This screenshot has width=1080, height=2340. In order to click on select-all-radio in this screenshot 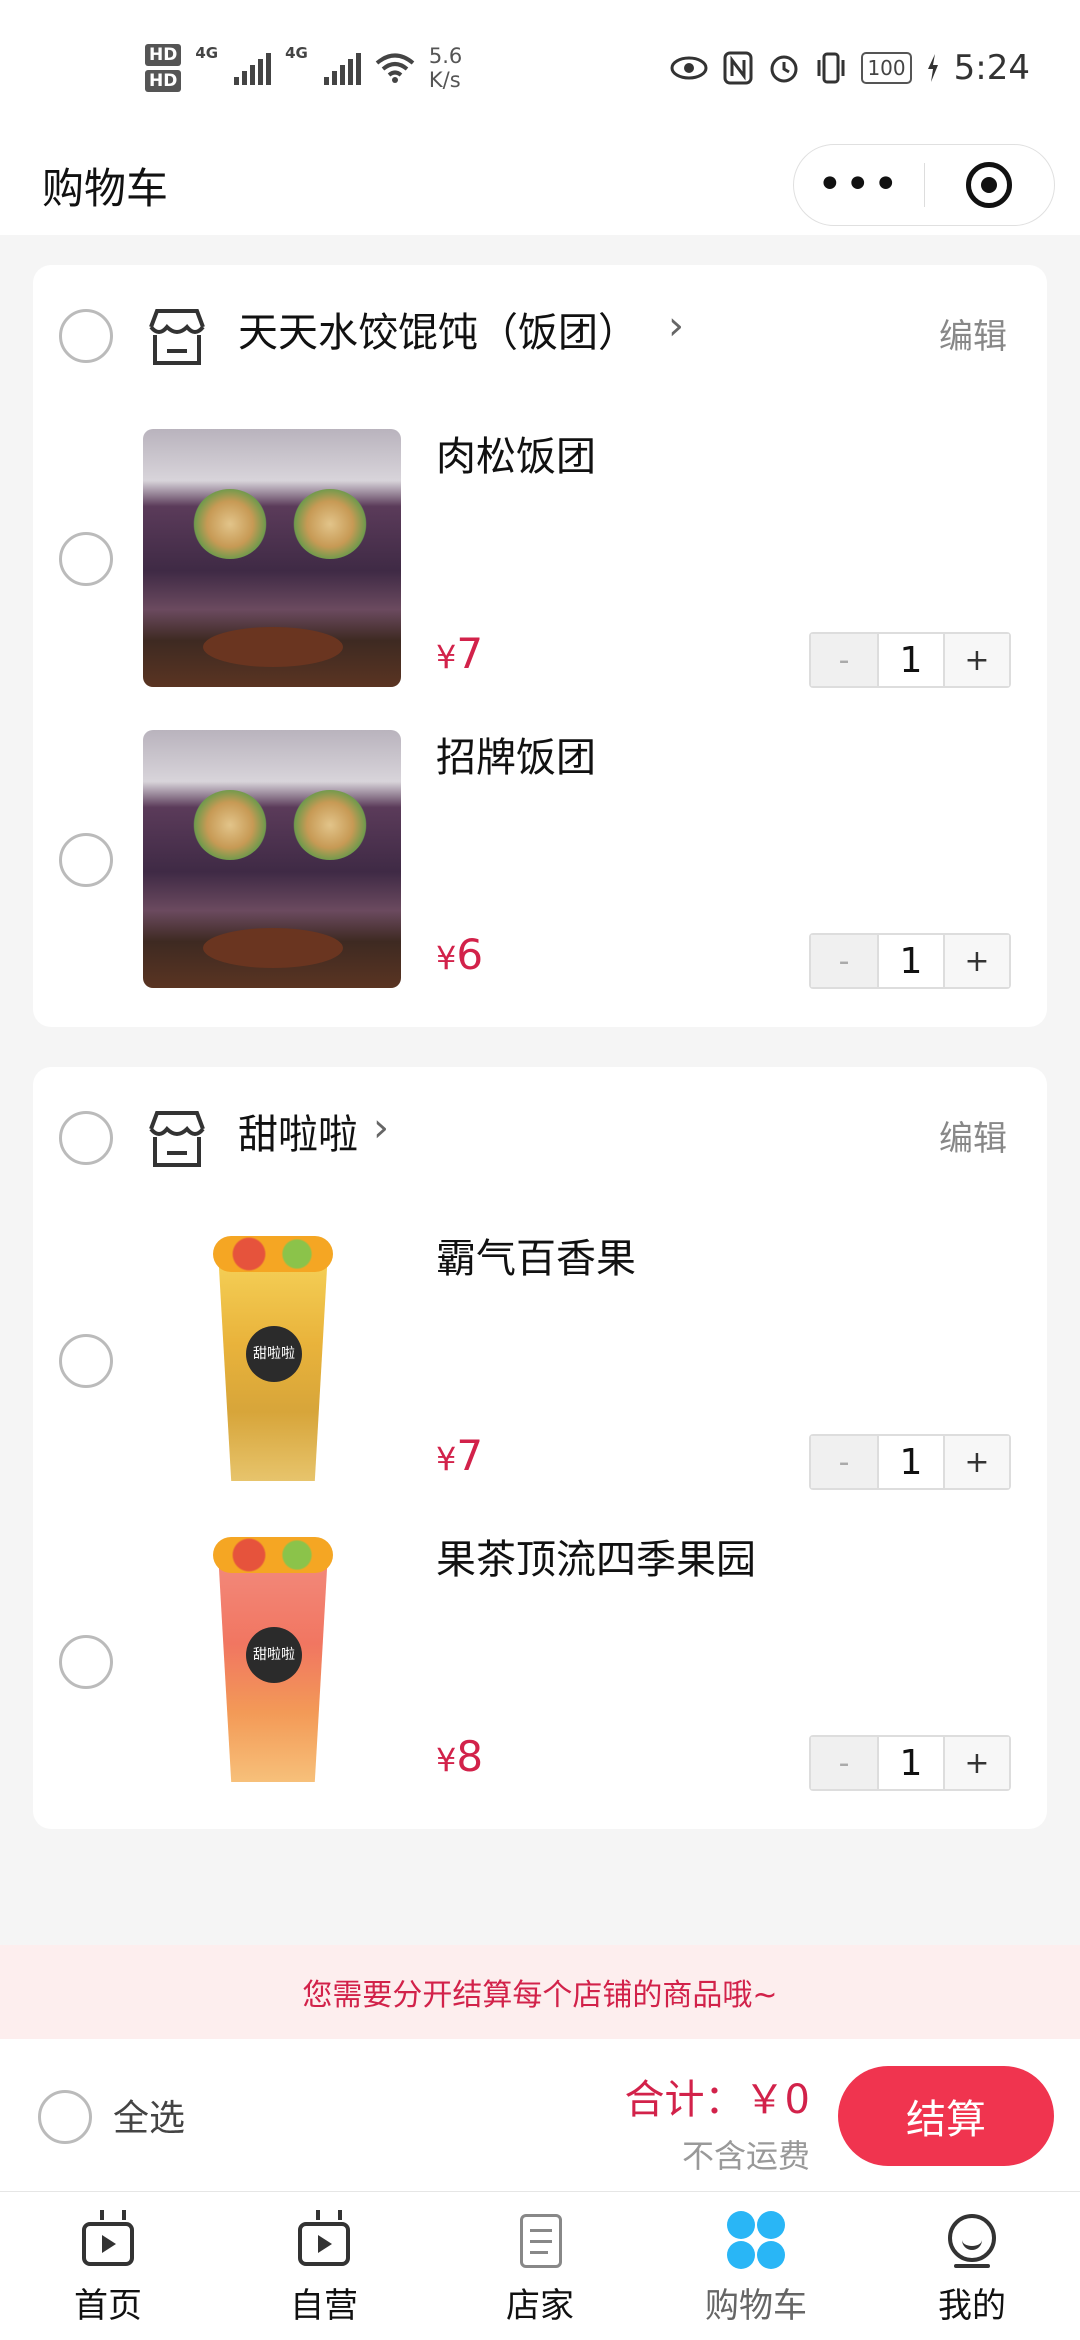, I will do `click(65, 2117)`.